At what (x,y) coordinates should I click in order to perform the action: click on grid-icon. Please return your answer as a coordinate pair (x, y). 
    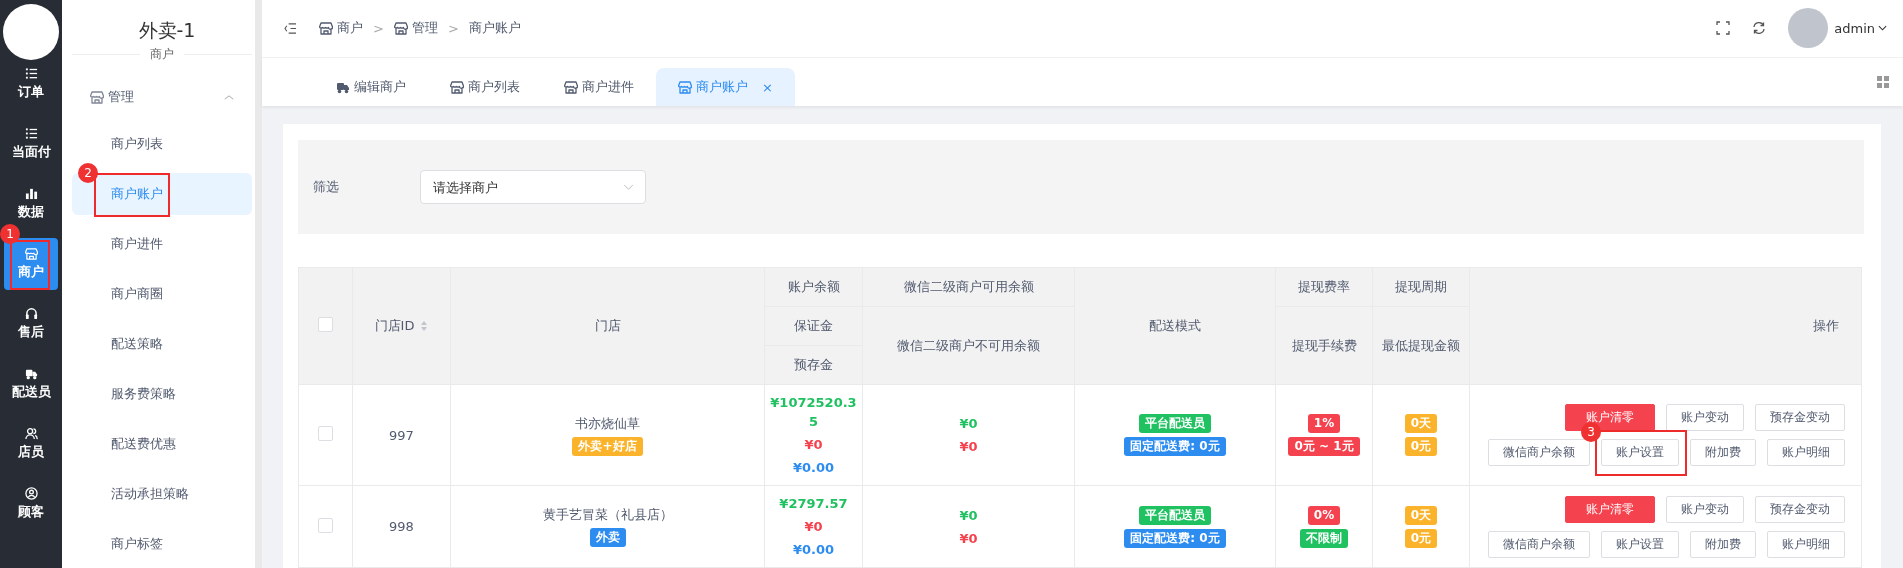
    Looking at the image, I should click on (1883, 81).